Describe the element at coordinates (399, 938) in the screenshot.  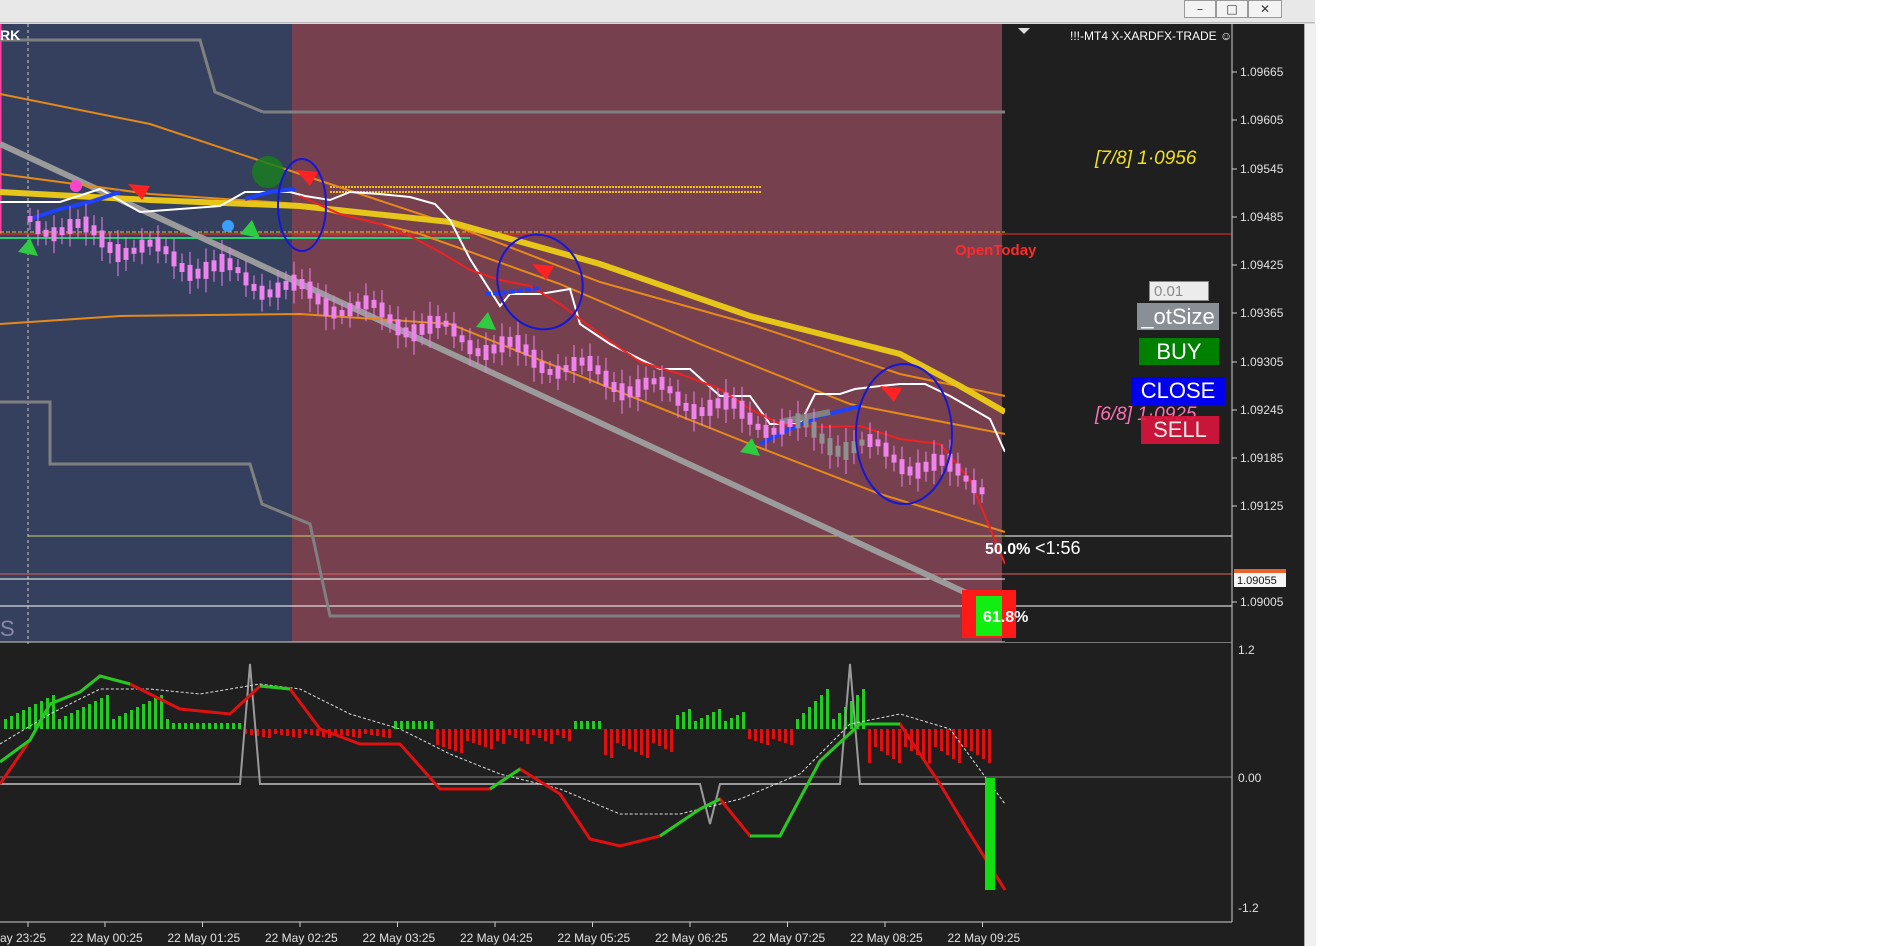
I see `time-tick-label: 22 May 03:25` at that location.